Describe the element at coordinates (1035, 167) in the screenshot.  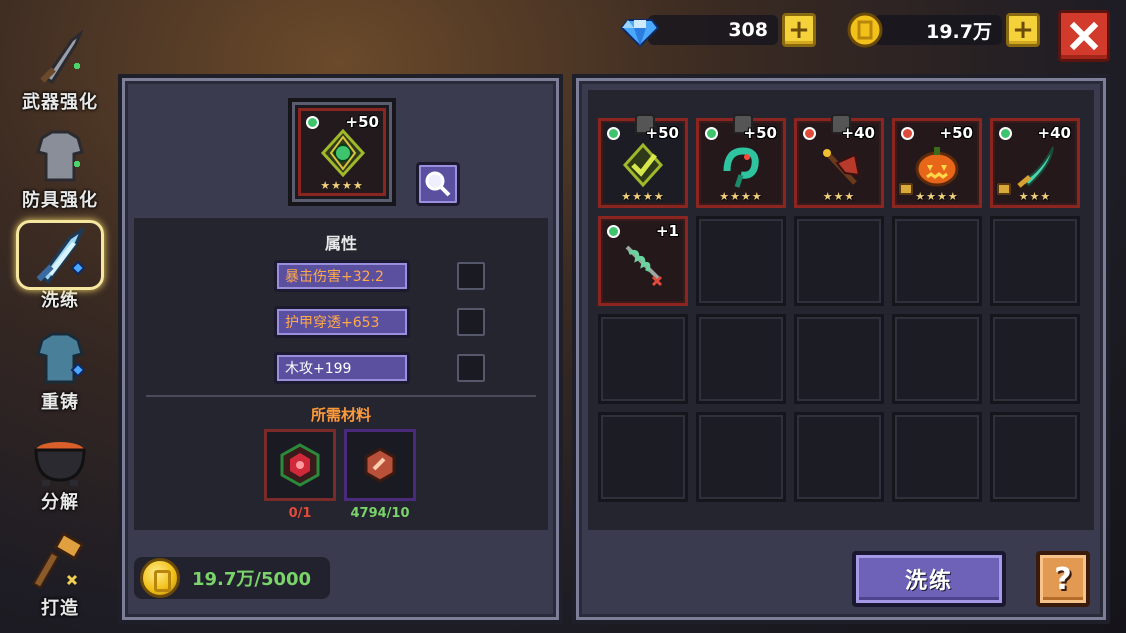
I see `jade-blade-icon` at that location.